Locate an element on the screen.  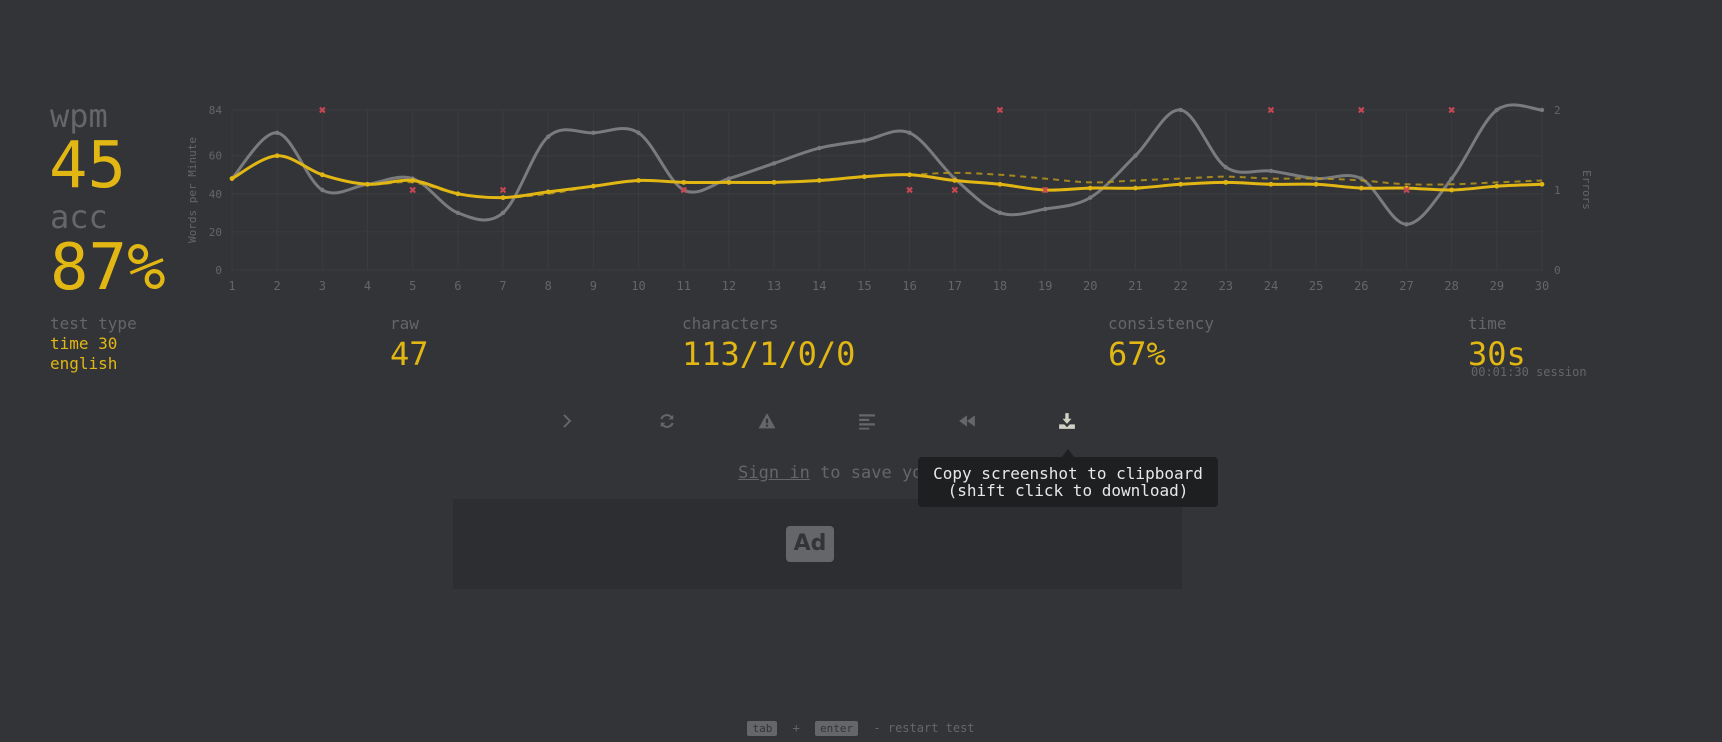
y-tick-label: 84 is located at coordinates (216, 110).